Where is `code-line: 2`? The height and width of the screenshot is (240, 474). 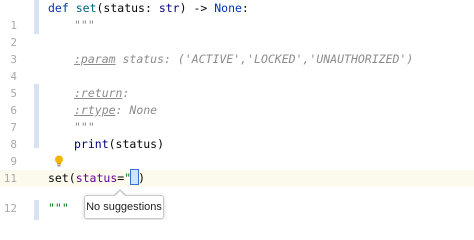
code-line: 2 is located at coordinates (237, 42).